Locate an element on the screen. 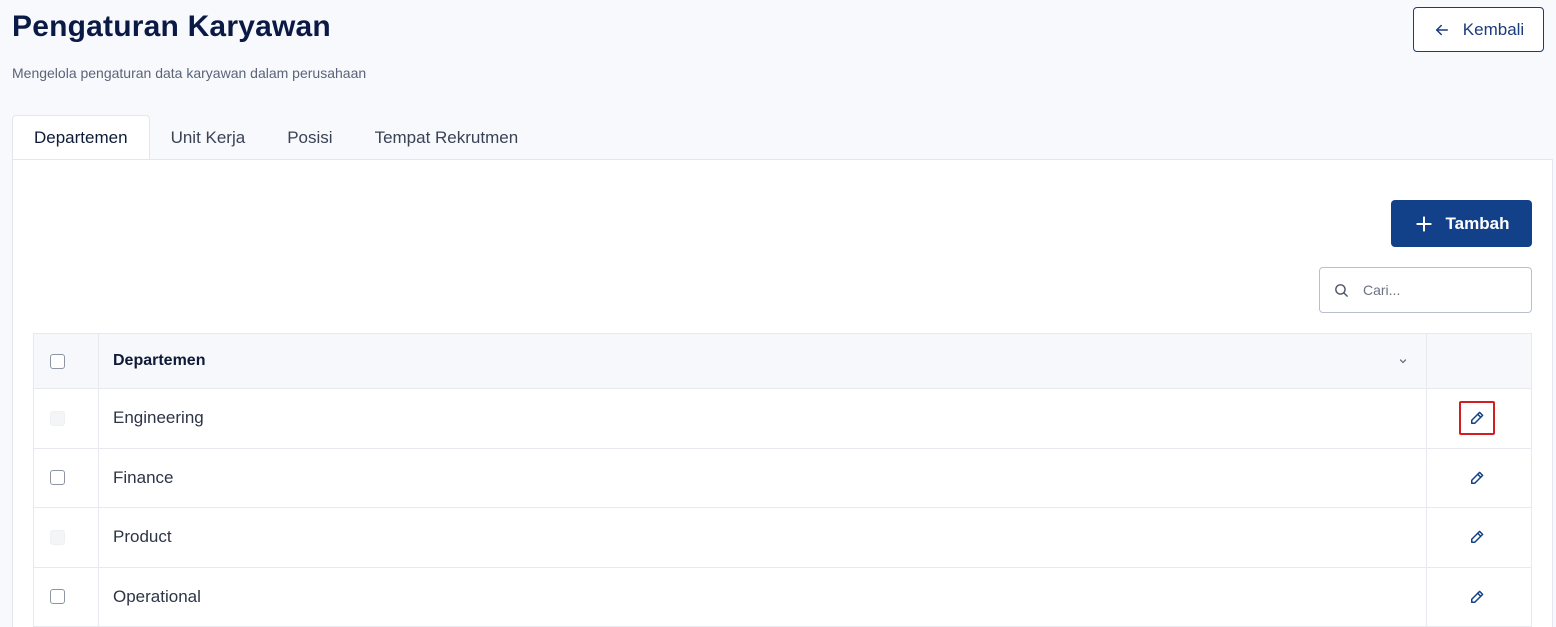  table-row: Product is located at coordinates (782, 538).